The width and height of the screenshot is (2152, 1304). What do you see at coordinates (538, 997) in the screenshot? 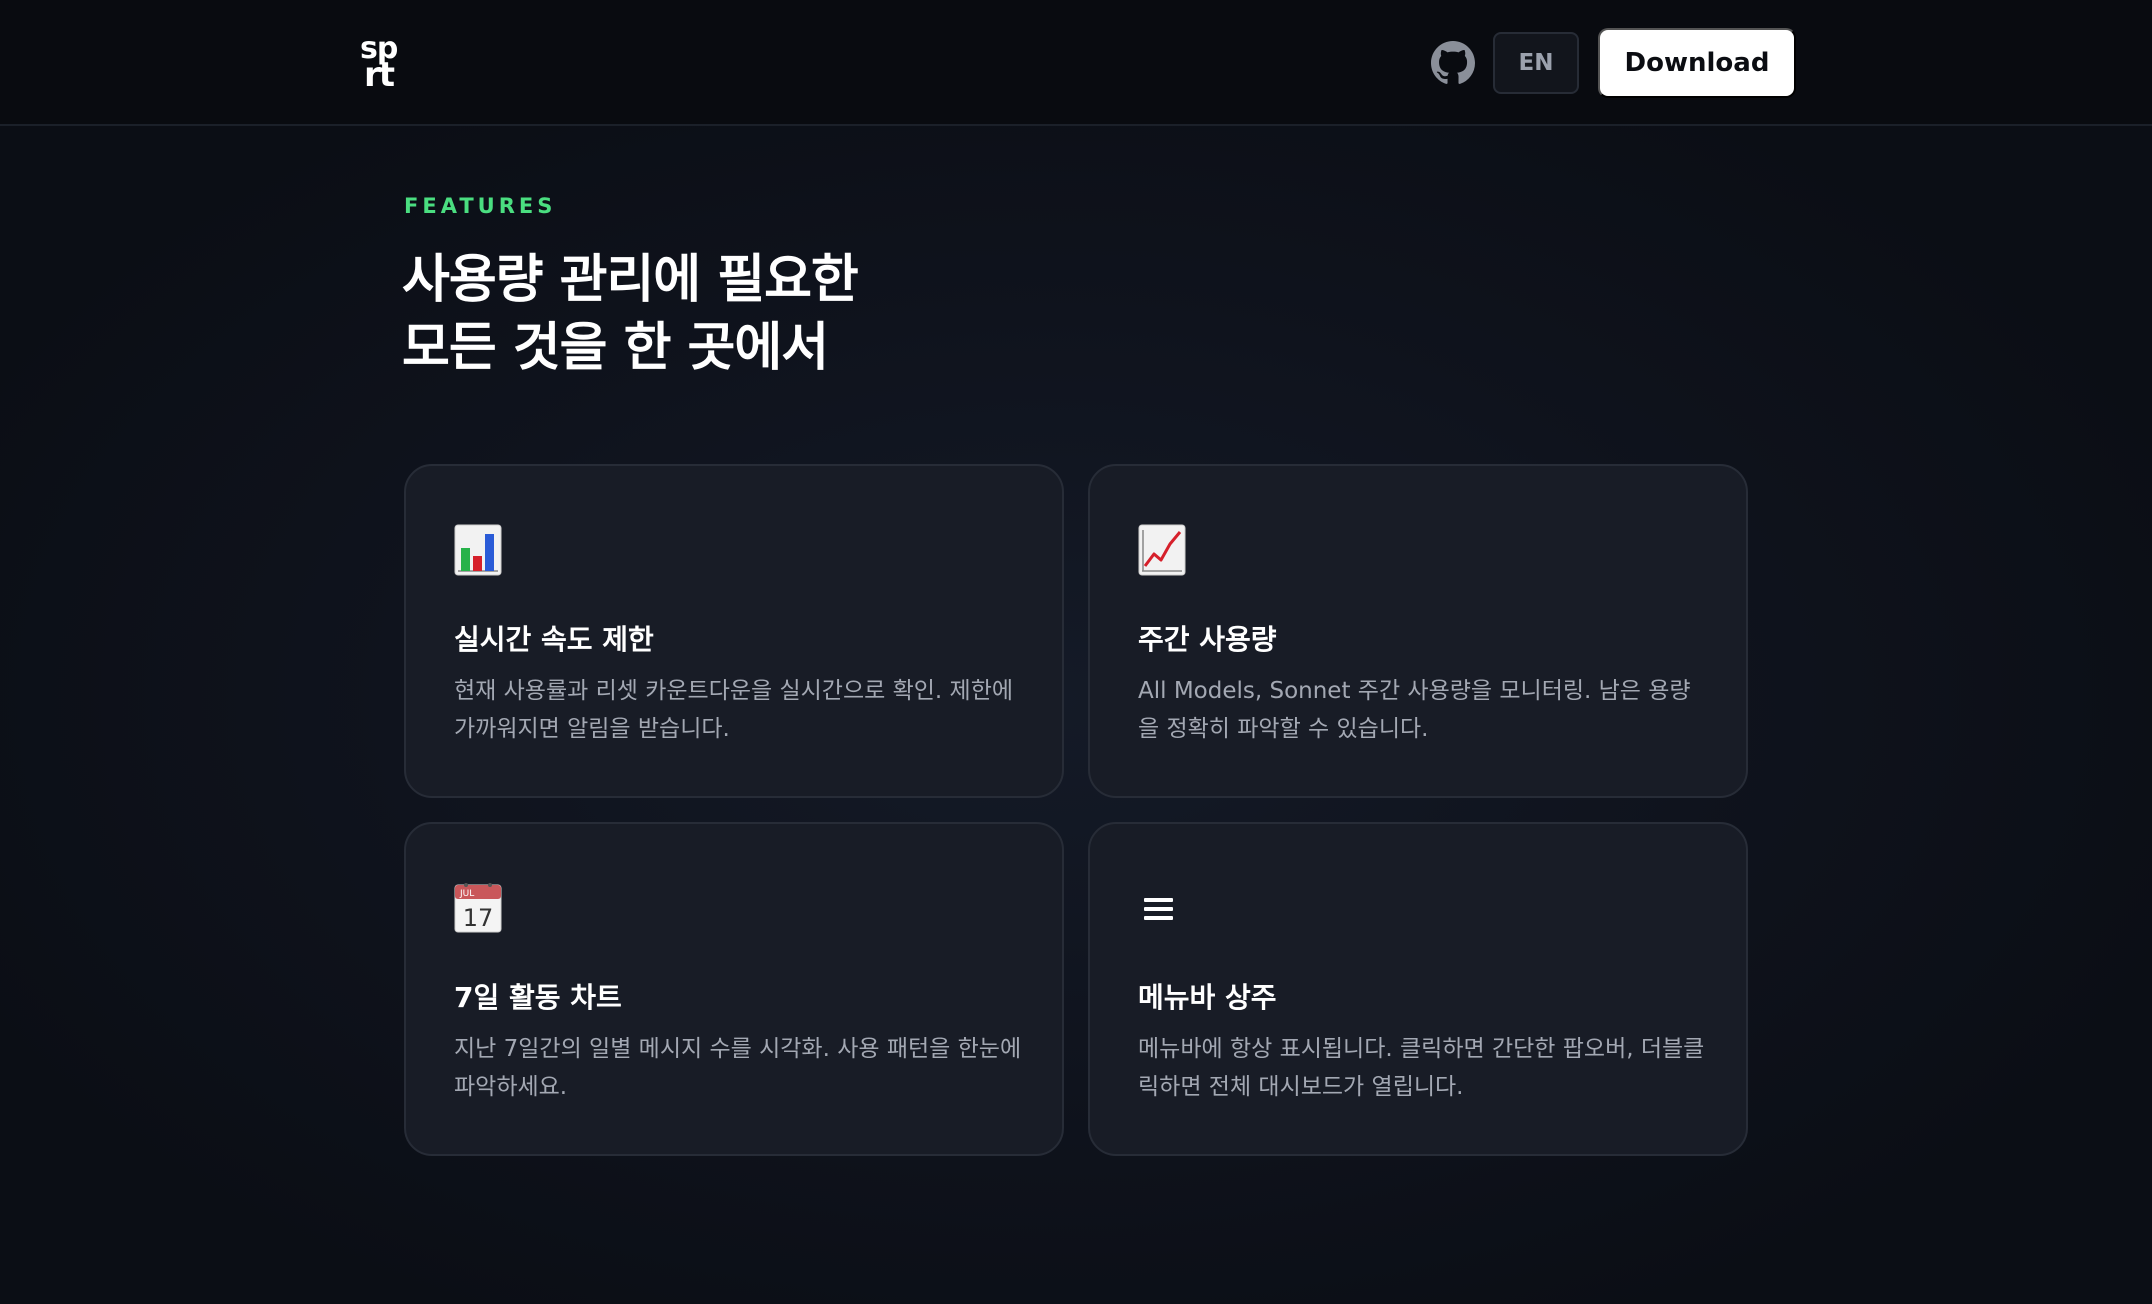
I see `feature-title: 7일 활동 차트` at bounding box center [538, 997].